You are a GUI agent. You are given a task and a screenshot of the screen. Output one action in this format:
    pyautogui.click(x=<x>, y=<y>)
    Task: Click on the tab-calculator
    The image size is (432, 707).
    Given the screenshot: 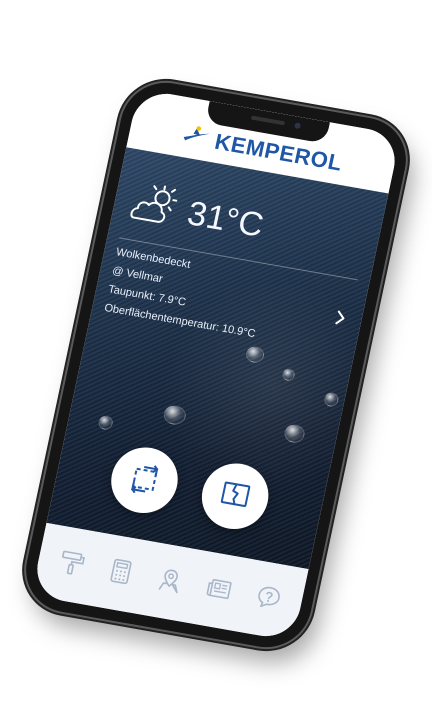 What is the action you would take?
    pyautogui.click(x=120, y=573)
    